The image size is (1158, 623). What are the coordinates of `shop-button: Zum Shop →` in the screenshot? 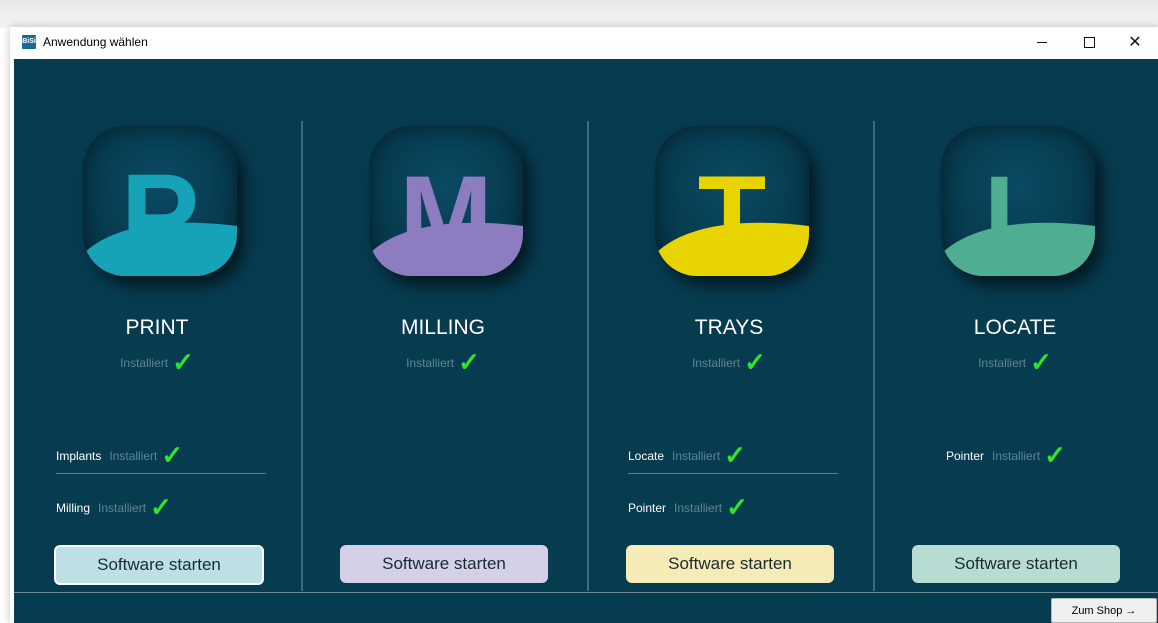 It's located at (1104, 610).